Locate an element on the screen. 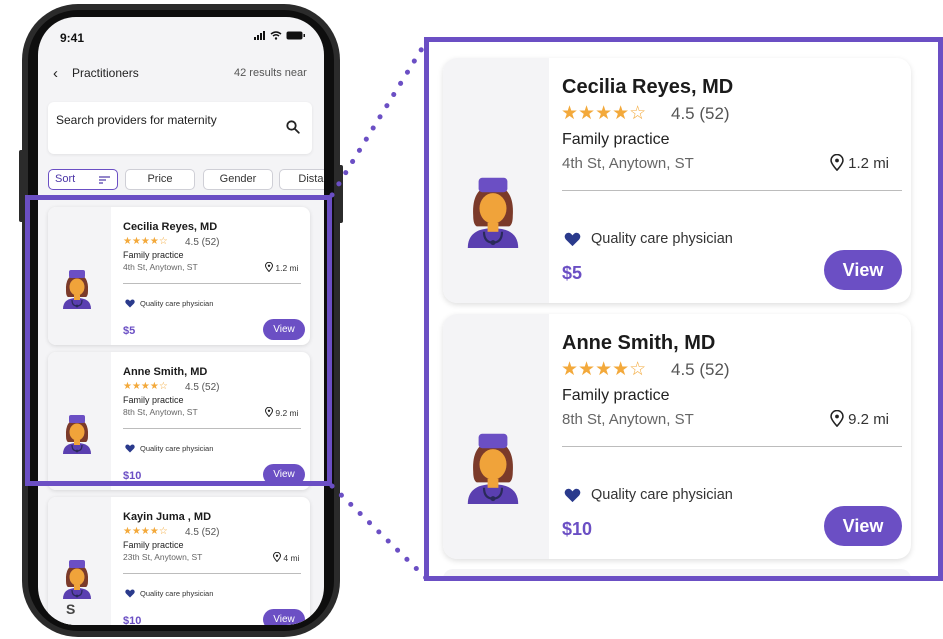  wifi-icon is located at coordinates (276, 35).